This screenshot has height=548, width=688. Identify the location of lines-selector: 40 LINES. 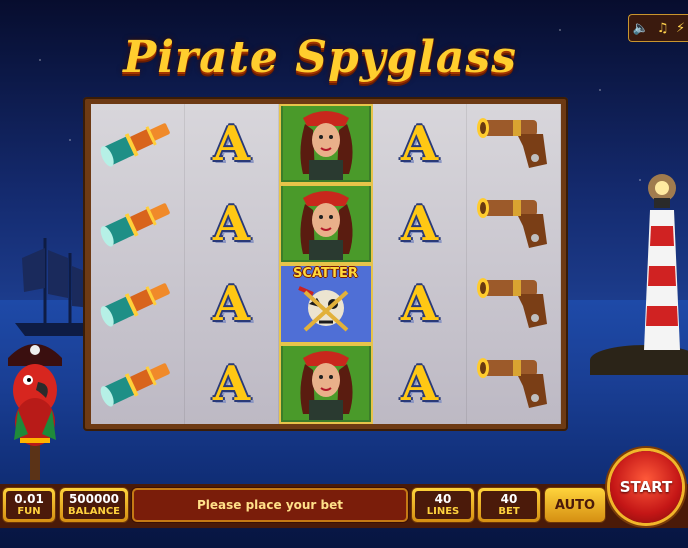
(443, 505).